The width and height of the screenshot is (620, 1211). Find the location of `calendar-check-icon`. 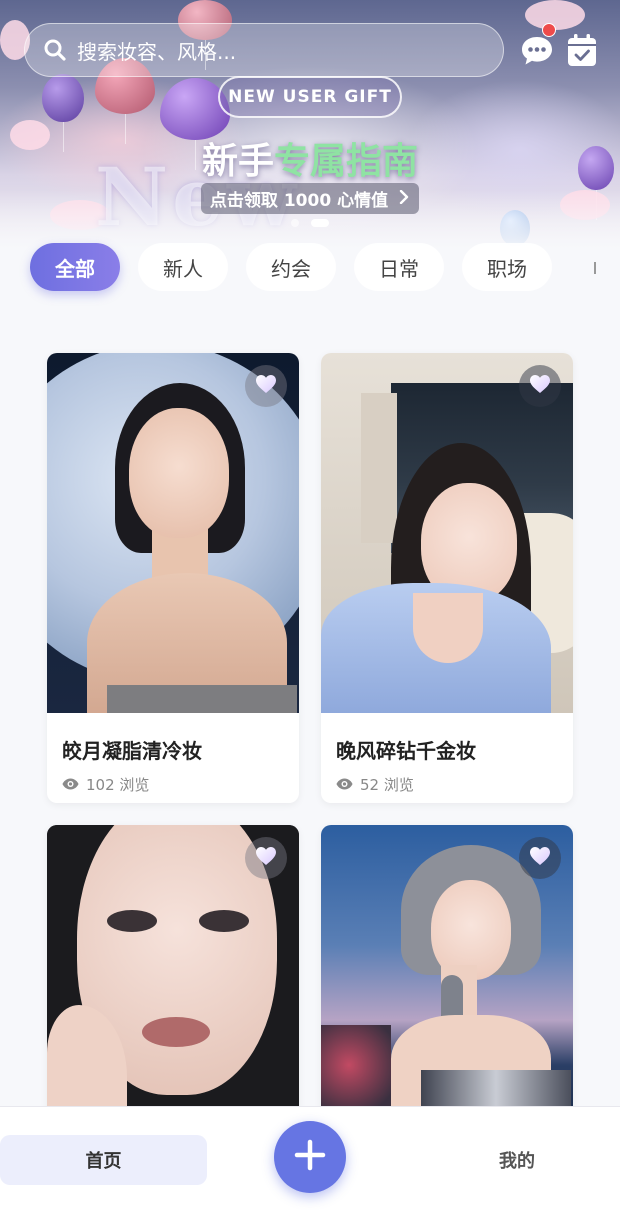

calendar-check-icon is located at coordinates (582, 53).